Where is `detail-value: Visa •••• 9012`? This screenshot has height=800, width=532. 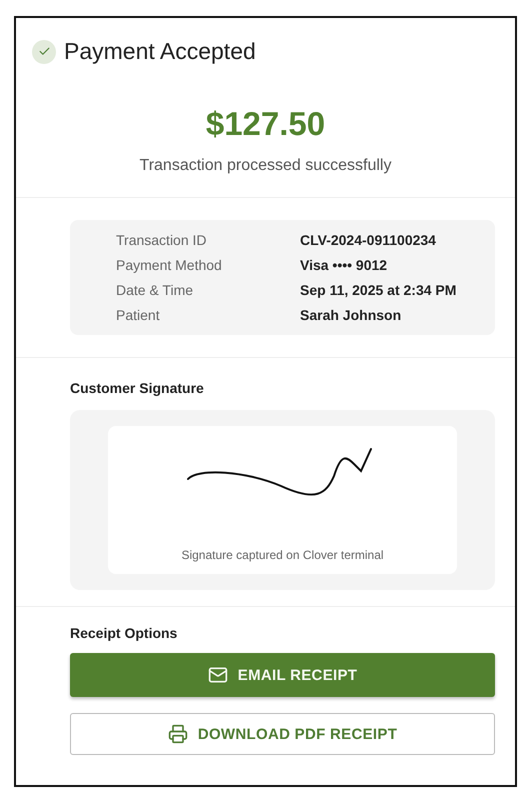
detail-value: Visa •••• 9012 is located at coordinates (344, 265).